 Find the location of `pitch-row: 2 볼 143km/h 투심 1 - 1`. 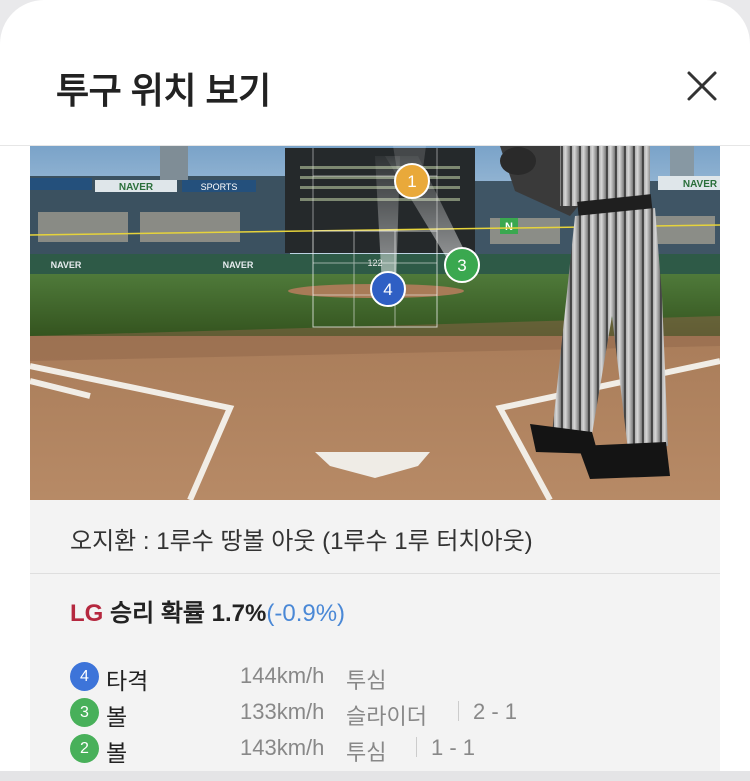

pitch-row: 2 볼 143km/h 투심 1 - 1 is located at coordinates (390, 751).